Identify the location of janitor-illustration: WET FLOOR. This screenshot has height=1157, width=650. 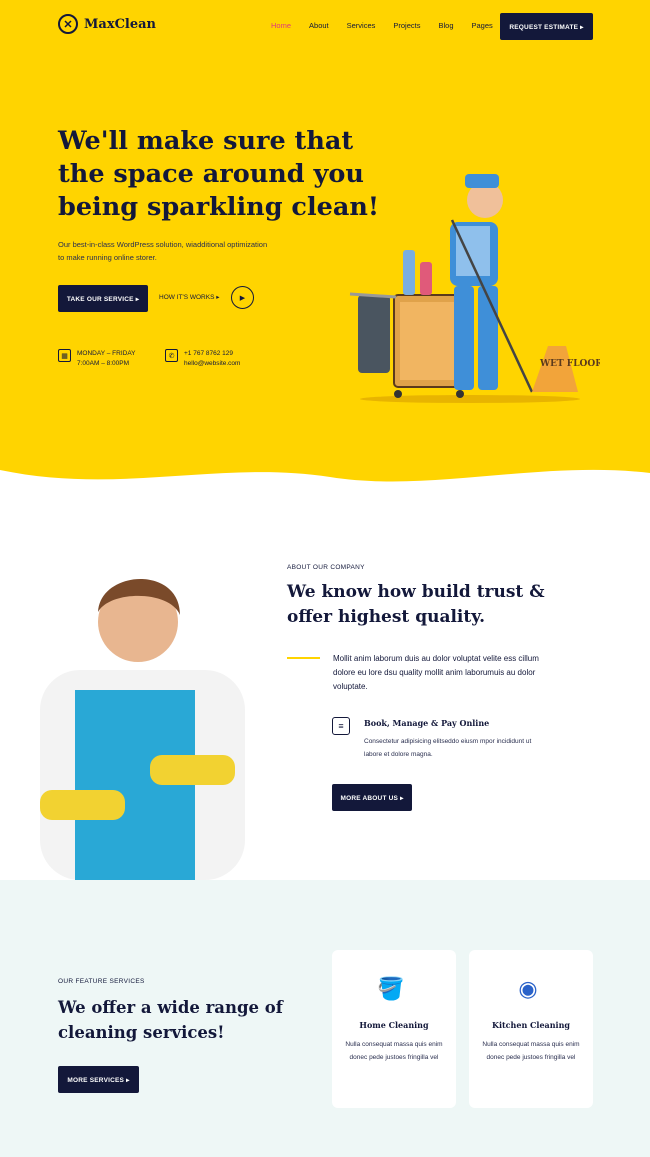
(474, 288).